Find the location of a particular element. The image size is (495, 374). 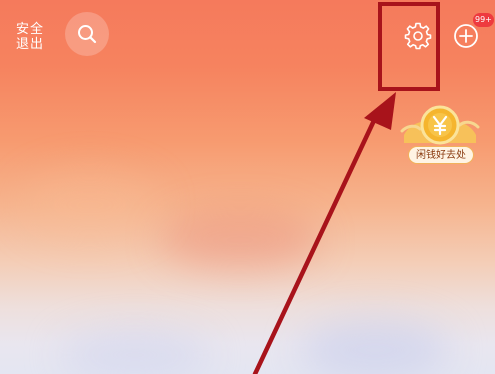

idle-money-label: 闲钱好去处 is located at coordinates (441, 155).